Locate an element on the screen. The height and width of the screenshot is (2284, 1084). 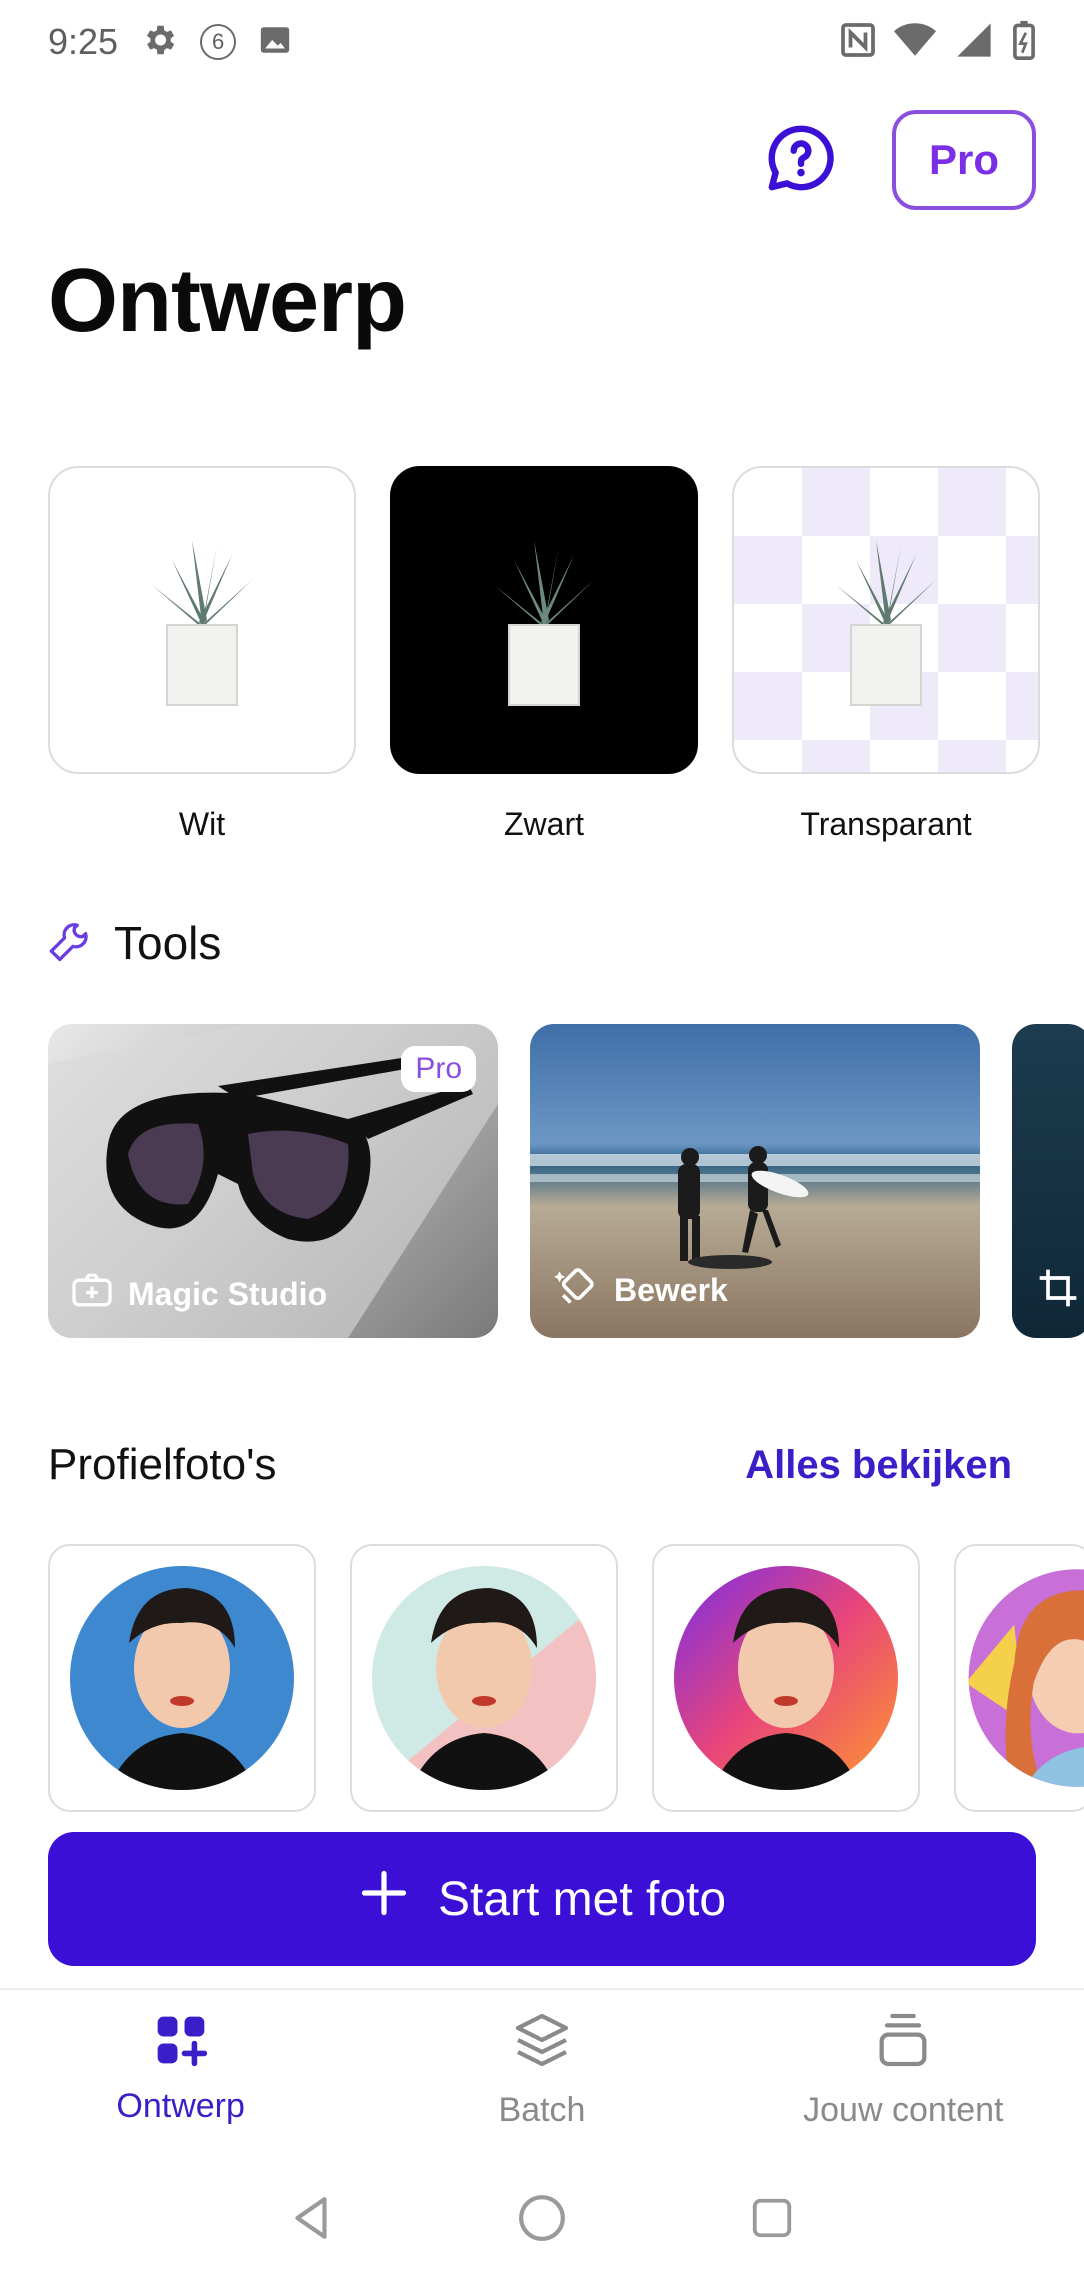
recents-square-icon is located at coordinates (772, 2220).